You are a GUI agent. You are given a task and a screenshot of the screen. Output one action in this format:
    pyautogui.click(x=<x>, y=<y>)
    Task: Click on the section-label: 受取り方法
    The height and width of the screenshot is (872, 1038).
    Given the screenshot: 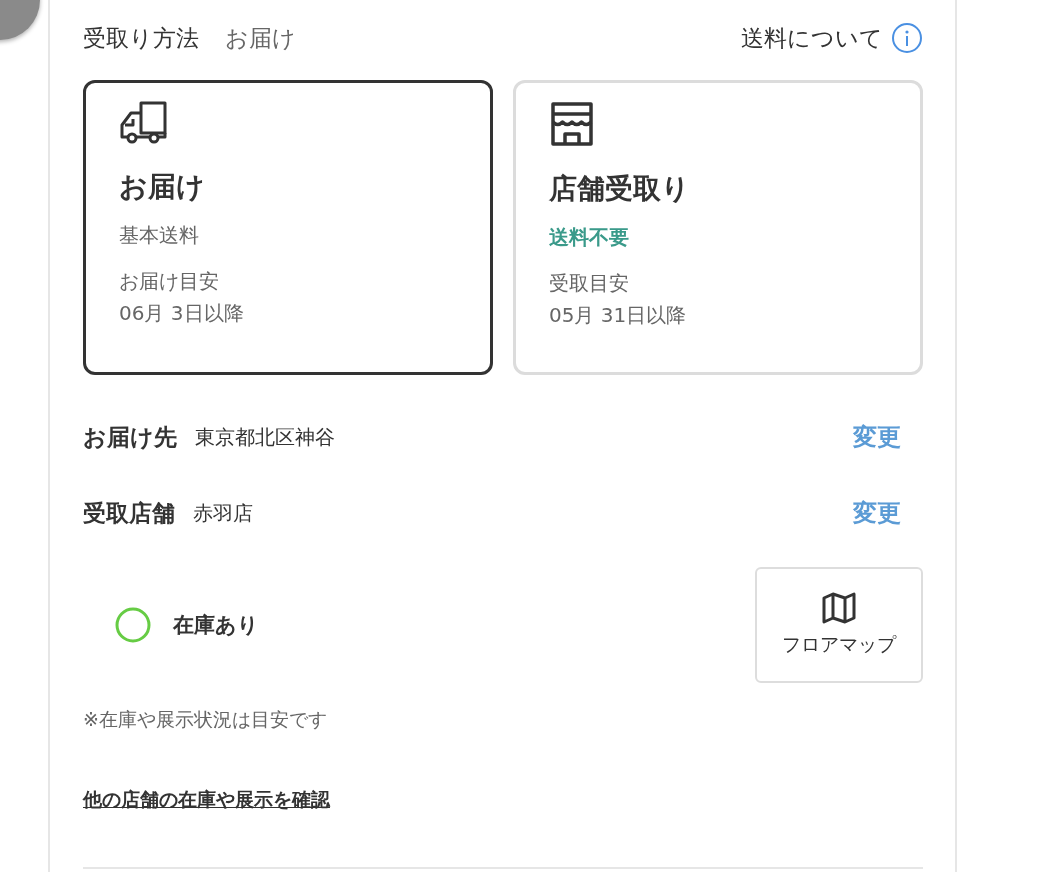 What is the action you would take?
    pyautogui.click(x=141, y=38)
    